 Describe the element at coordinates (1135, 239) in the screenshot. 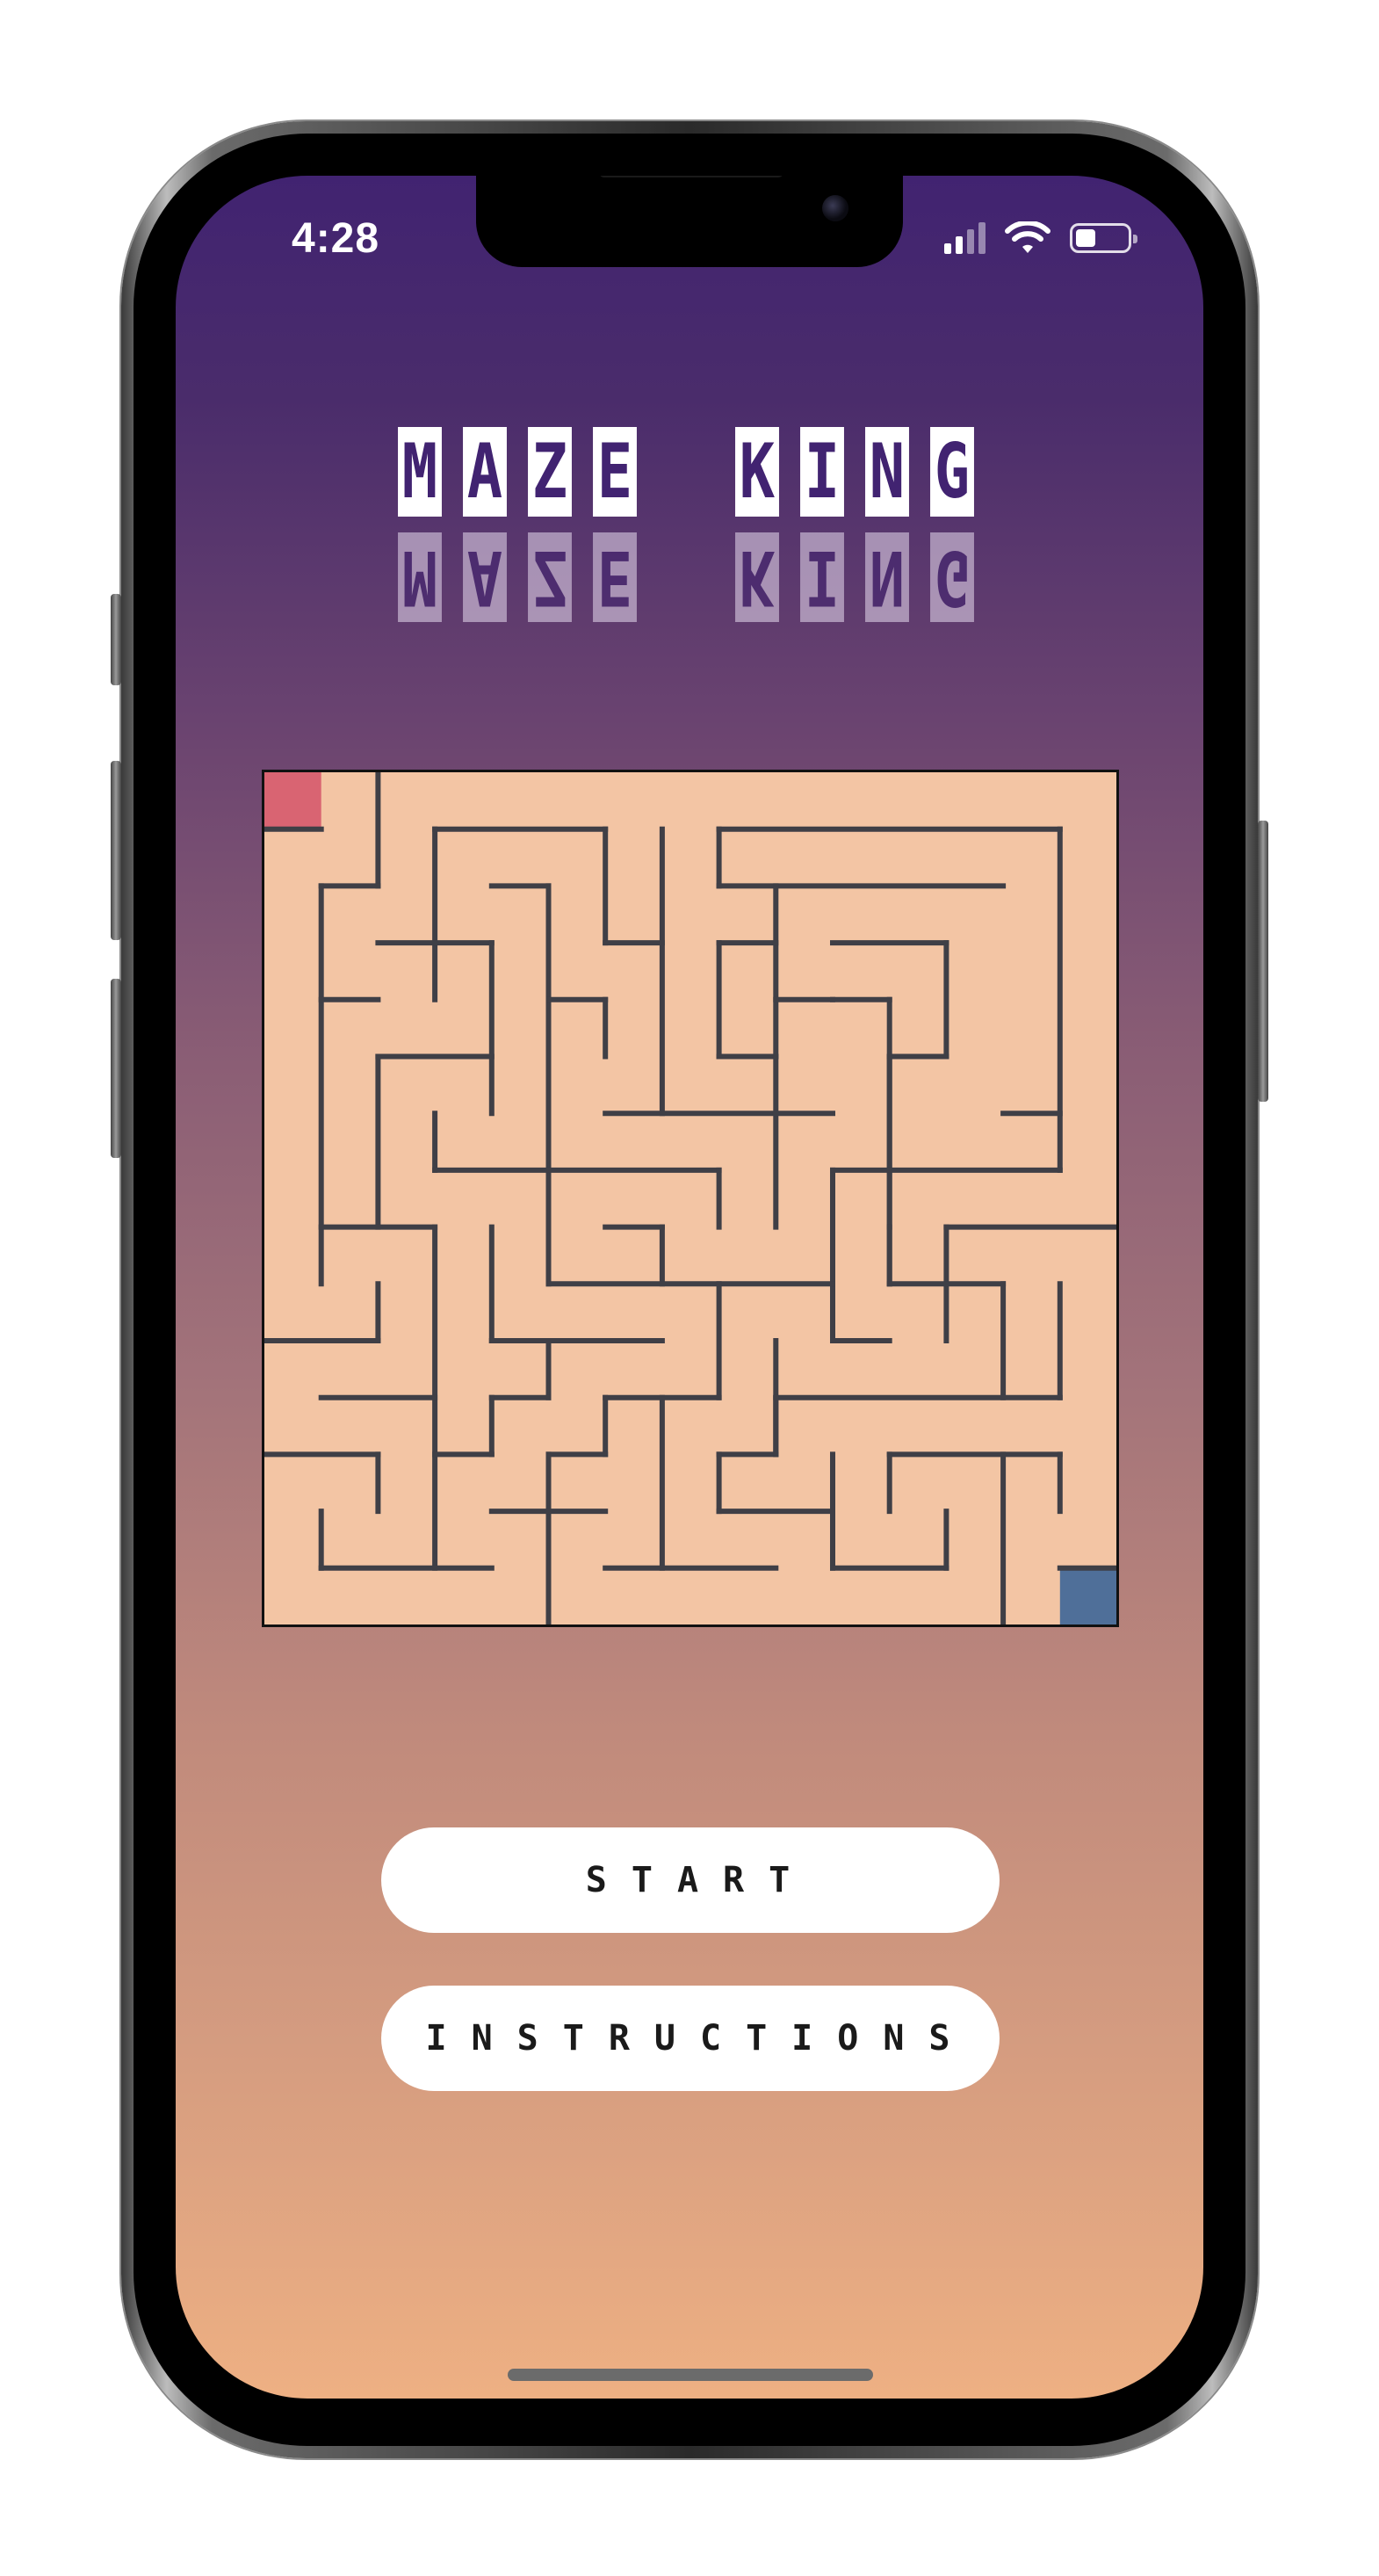

I see `battery-cap` at that location.